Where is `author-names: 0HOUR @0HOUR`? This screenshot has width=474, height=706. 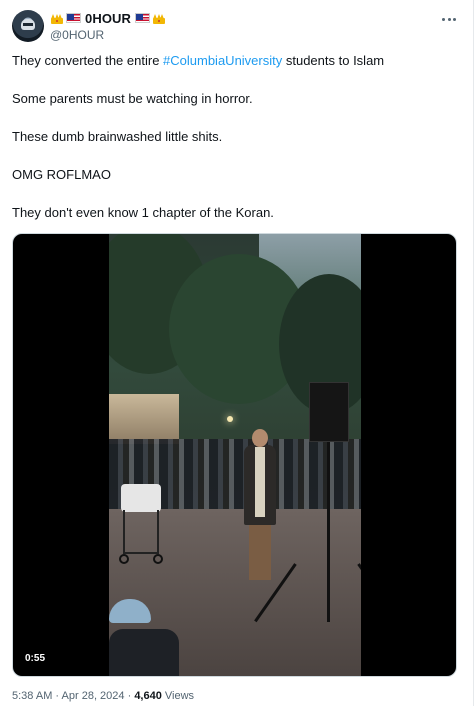 author-names: 0HOUR @0HOUR is located at coordinates (108, 26).